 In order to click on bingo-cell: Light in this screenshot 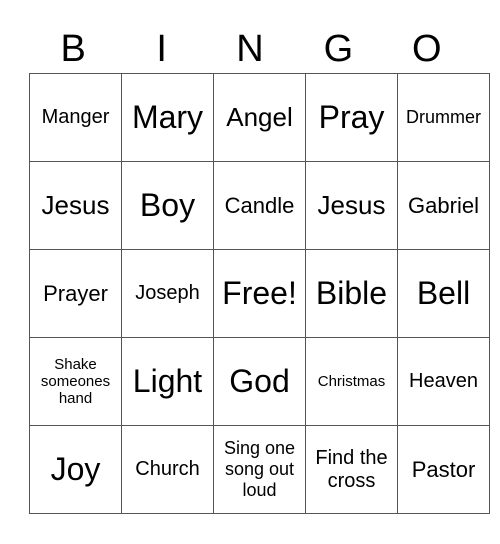, I will do `click(167, 381)`.